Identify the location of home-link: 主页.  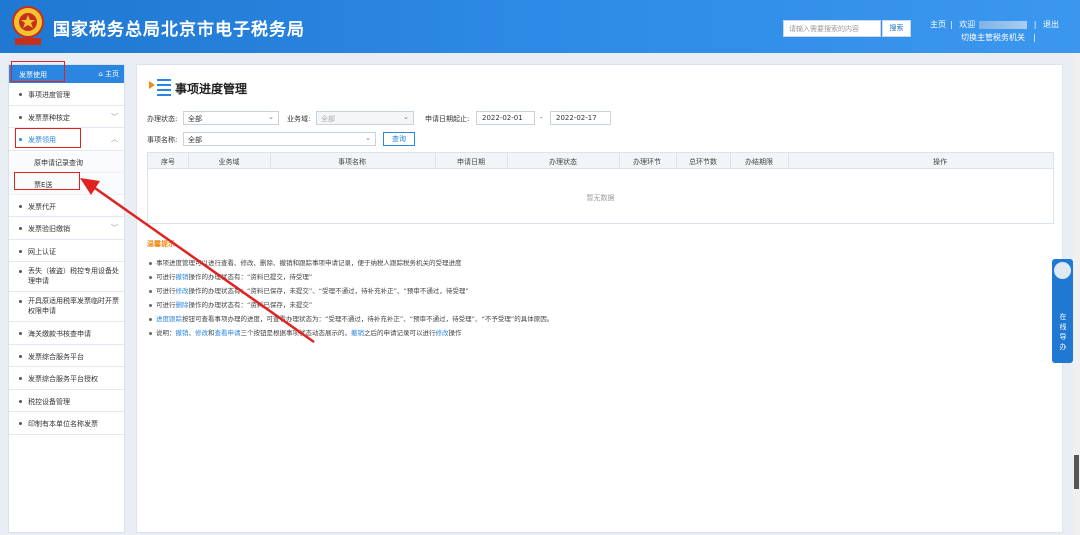
(938, 24).